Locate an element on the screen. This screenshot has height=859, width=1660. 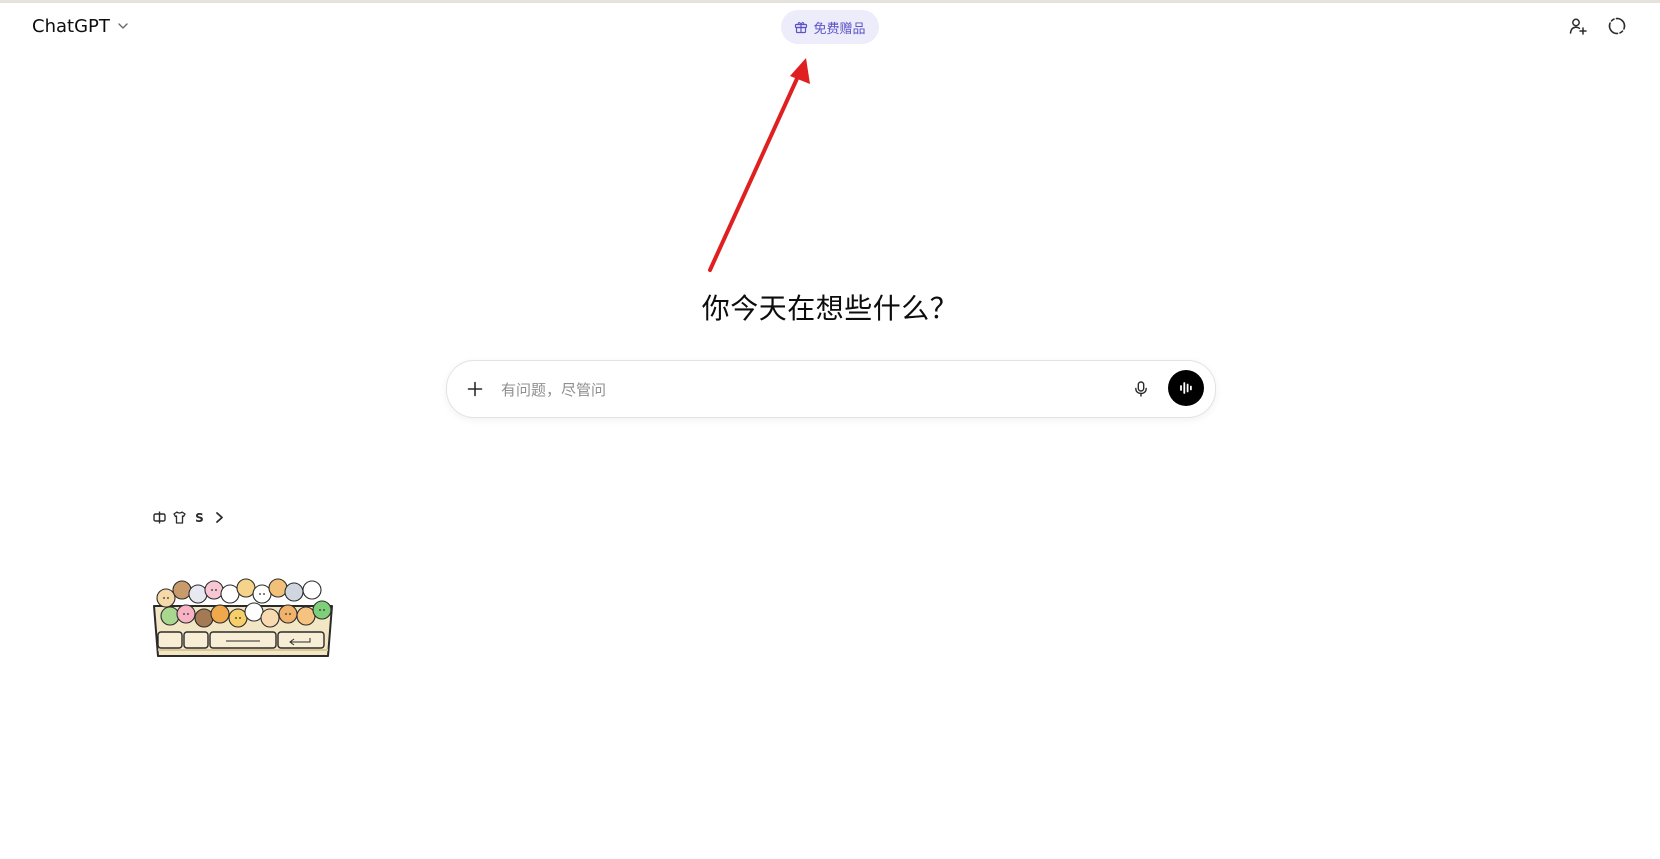
model-name-label: ChatGPT is located at coordinates (71, 26).